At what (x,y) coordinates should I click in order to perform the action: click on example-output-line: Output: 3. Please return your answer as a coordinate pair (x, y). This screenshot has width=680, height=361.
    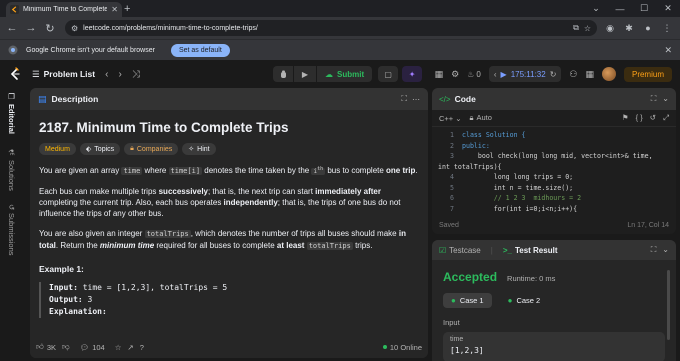
    Looking at the image, I should click on (234, 300).